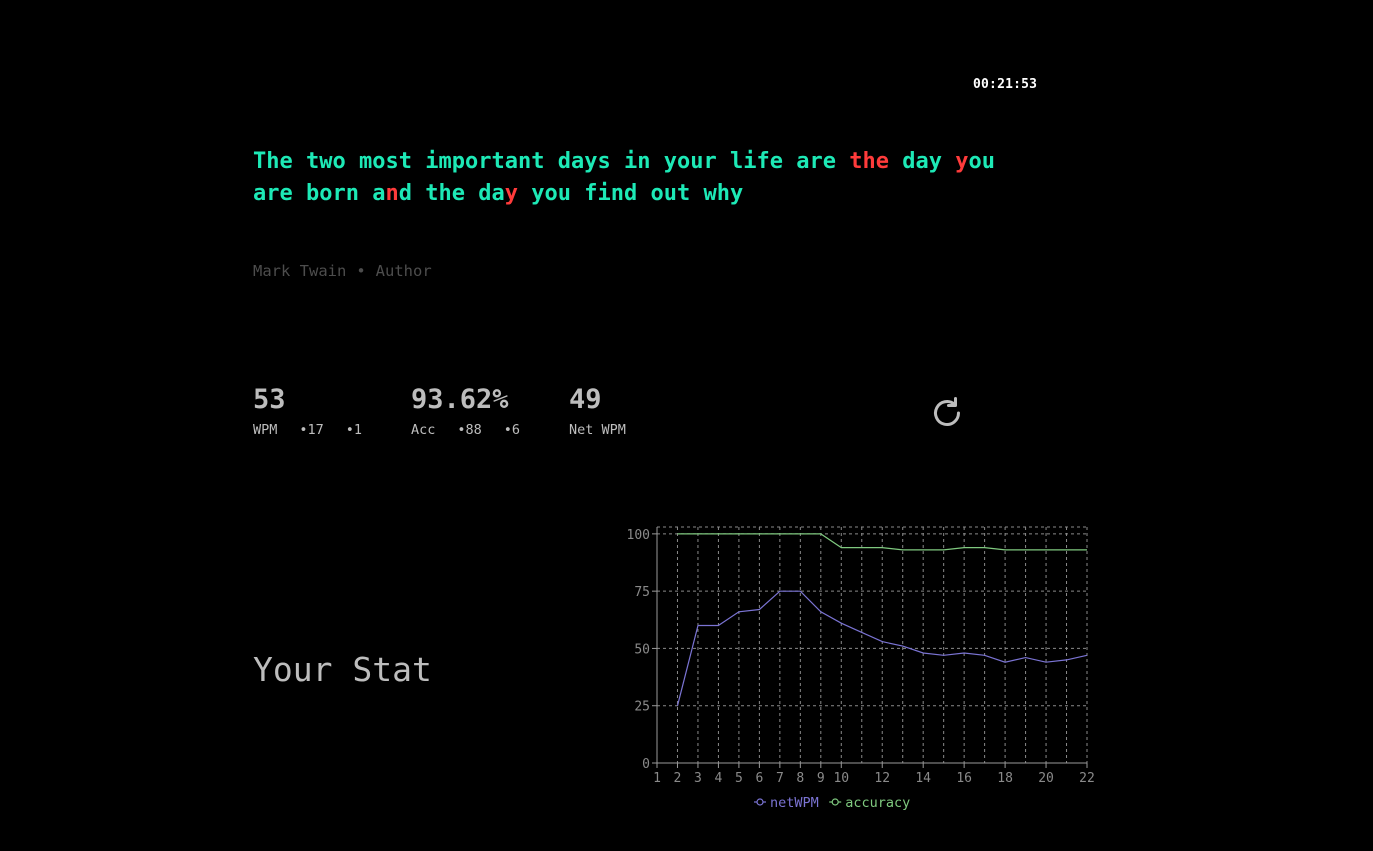  I want to click on accuracy-stat: 93.62% Acc •88 •6, so click(476, 411).